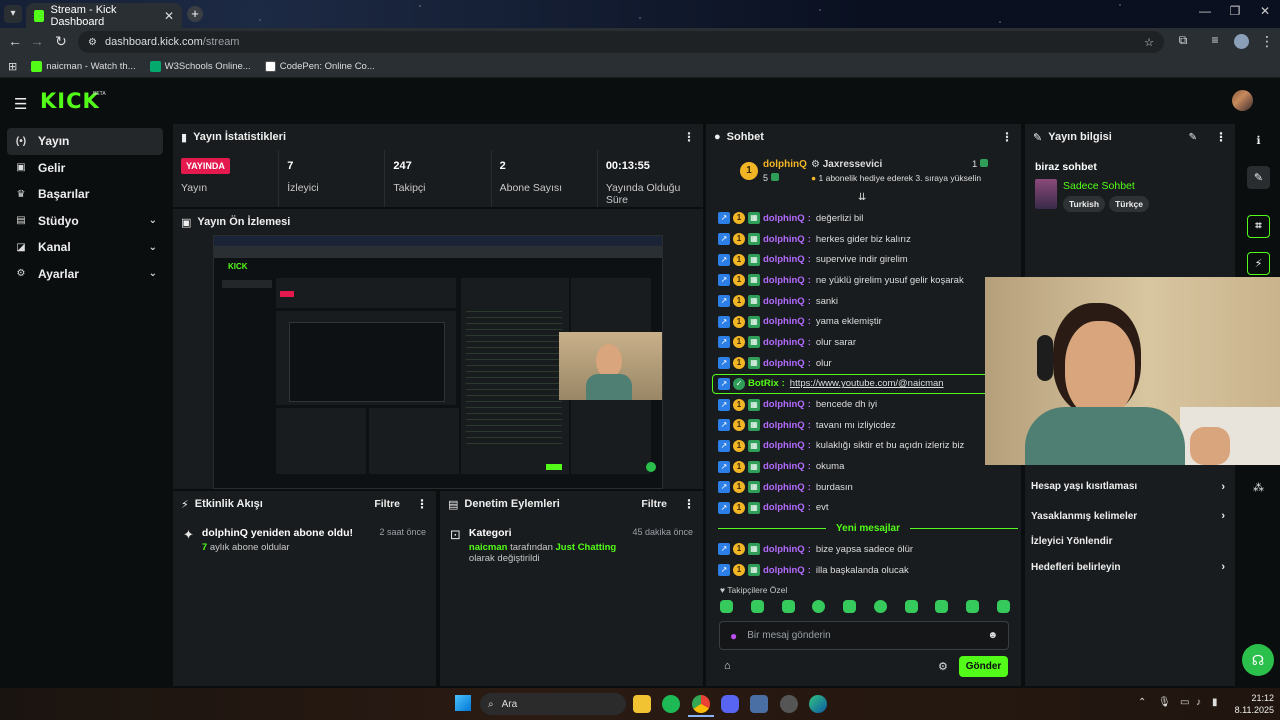  What do you see at coordinates (85, 194) in the screenshot?
I see `sidebar-item-basarilar: ♛ Başarılar` at bounding box center [85, 194].